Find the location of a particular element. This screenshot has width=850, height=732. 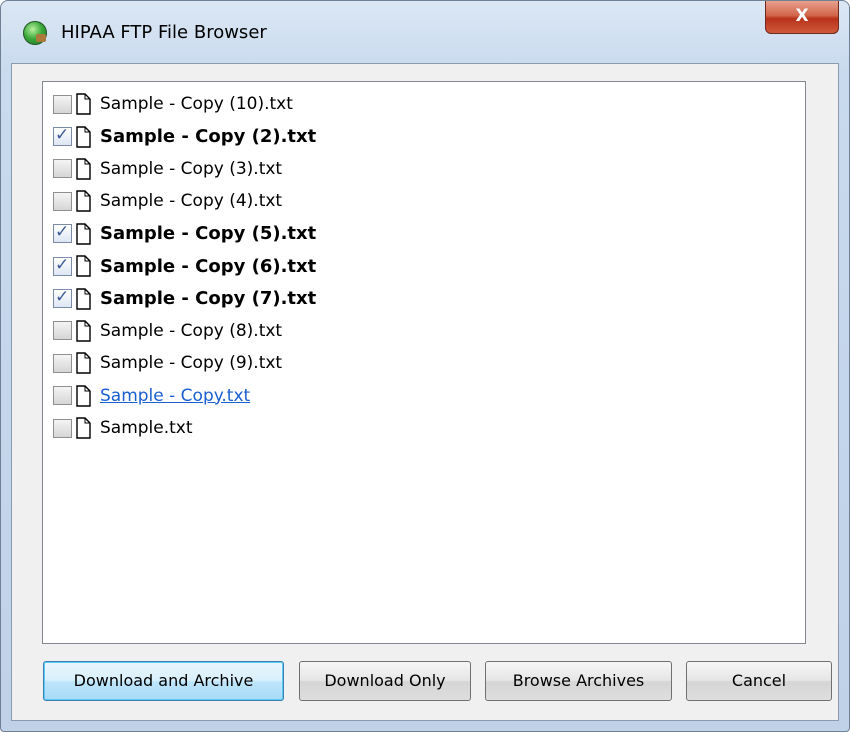

file-name: Sample - Copy (9).txt is located at coordinates (191, 363).